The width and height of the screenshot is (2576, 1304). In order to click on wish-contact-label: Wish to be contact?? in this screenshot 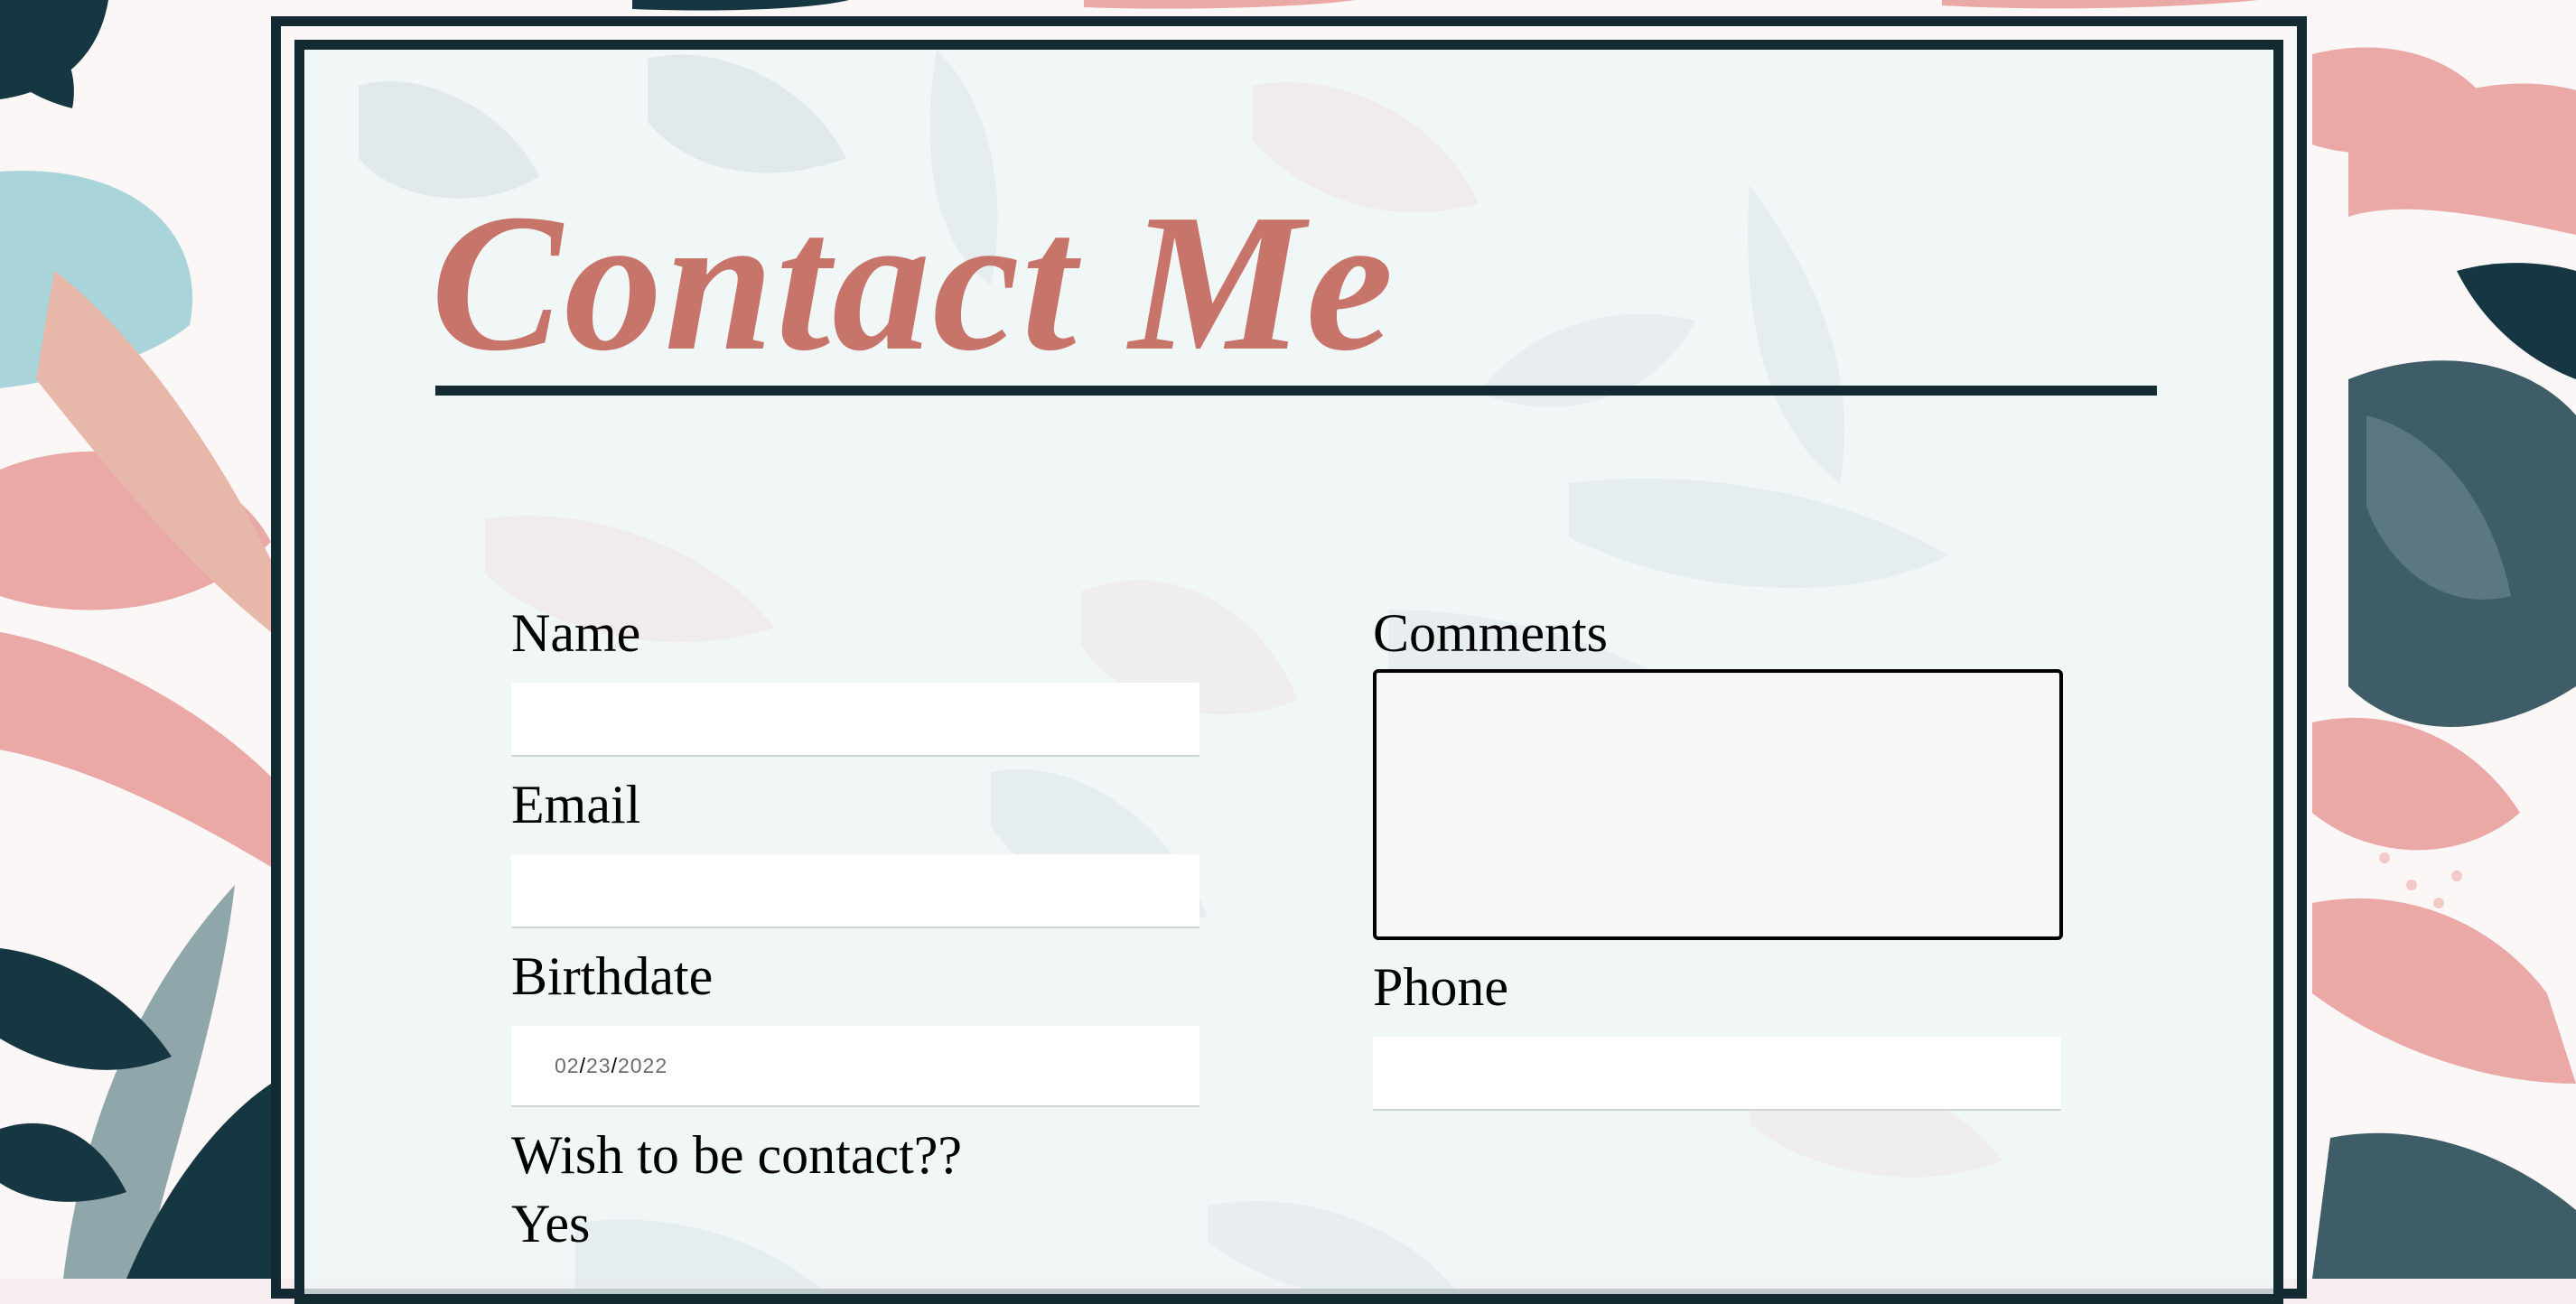, I will do `click(737, 1155)`.